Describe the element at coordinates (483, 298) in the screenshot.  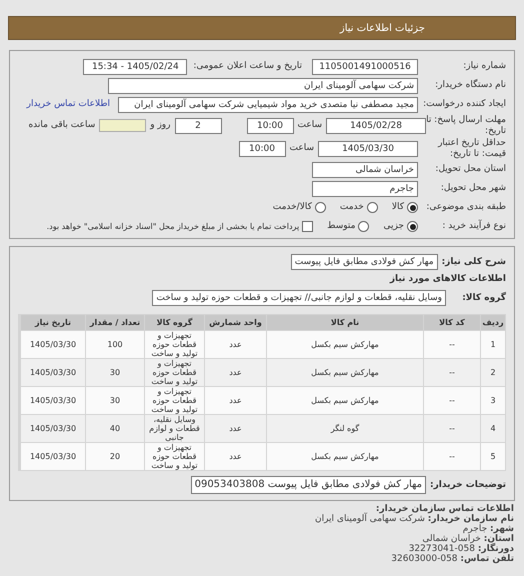
I see `field-label: گروه کالا:` at that location.